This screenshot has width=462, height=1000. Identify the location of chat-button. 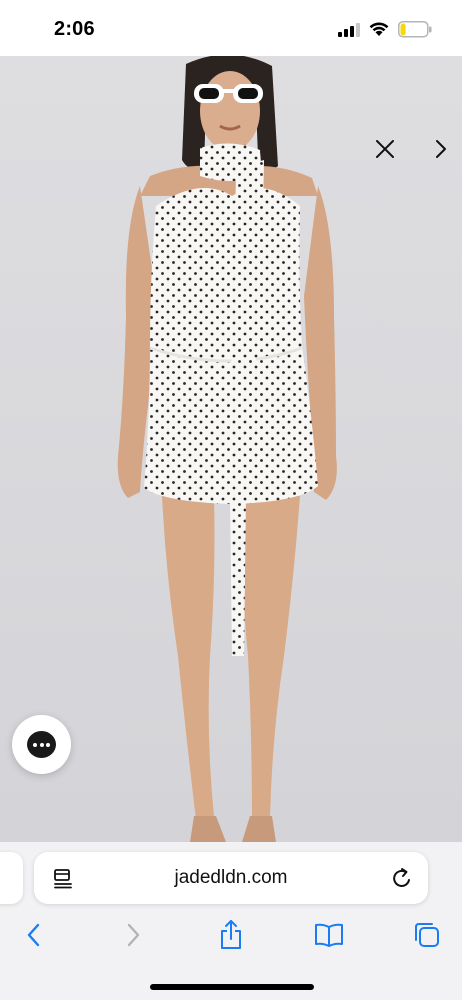
(41, 744).